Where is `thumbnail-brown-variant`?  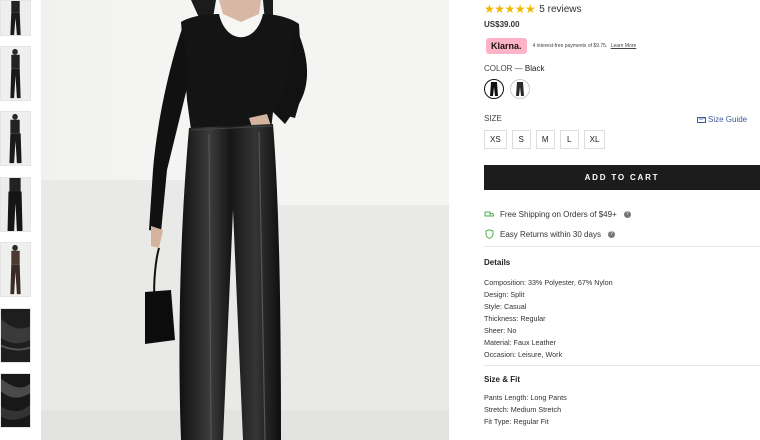
thumbnail-brown-variant is located at coordinates (15, 269).